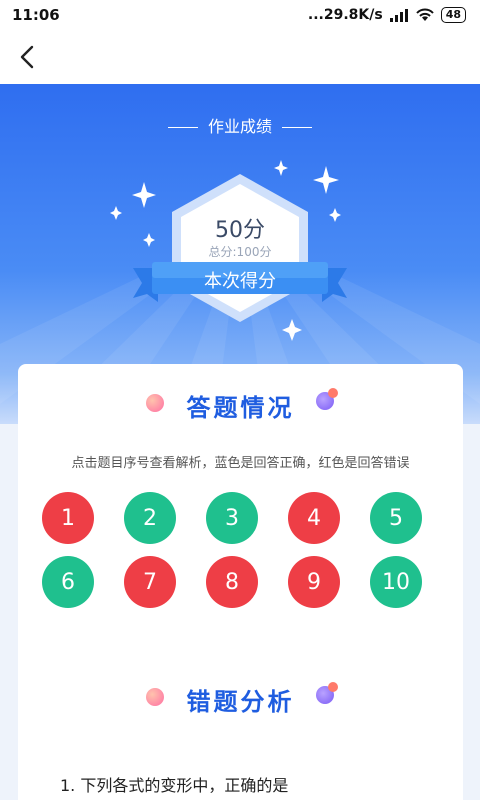 The height and width of the screenshot is (800, 480). What do you see at coordinates (240, 57) in the screenshot?
I see `nav-bar` at bounding box center [240, 57].